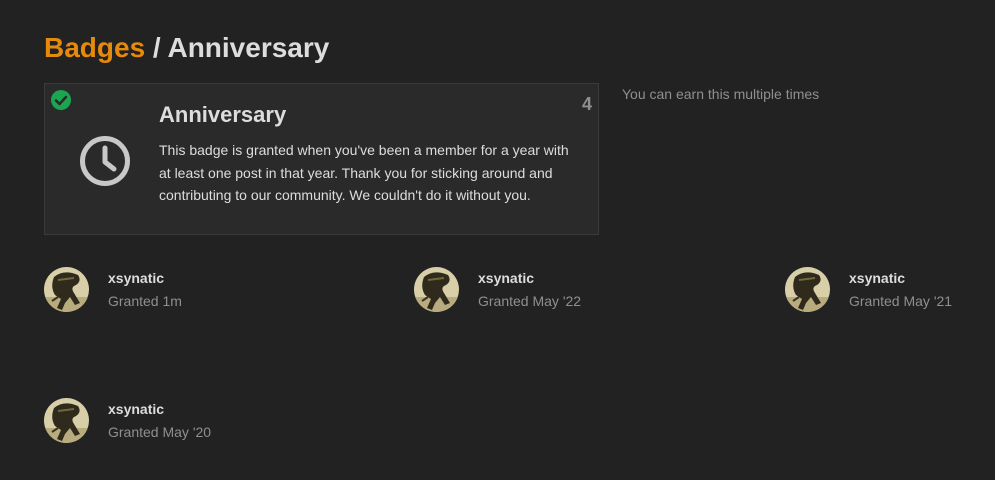 This screenshot has height=480, width=995. Describe the element at coordinates (223, 114) in the screenshot. I see `badge-name: Anniversary` at that location.